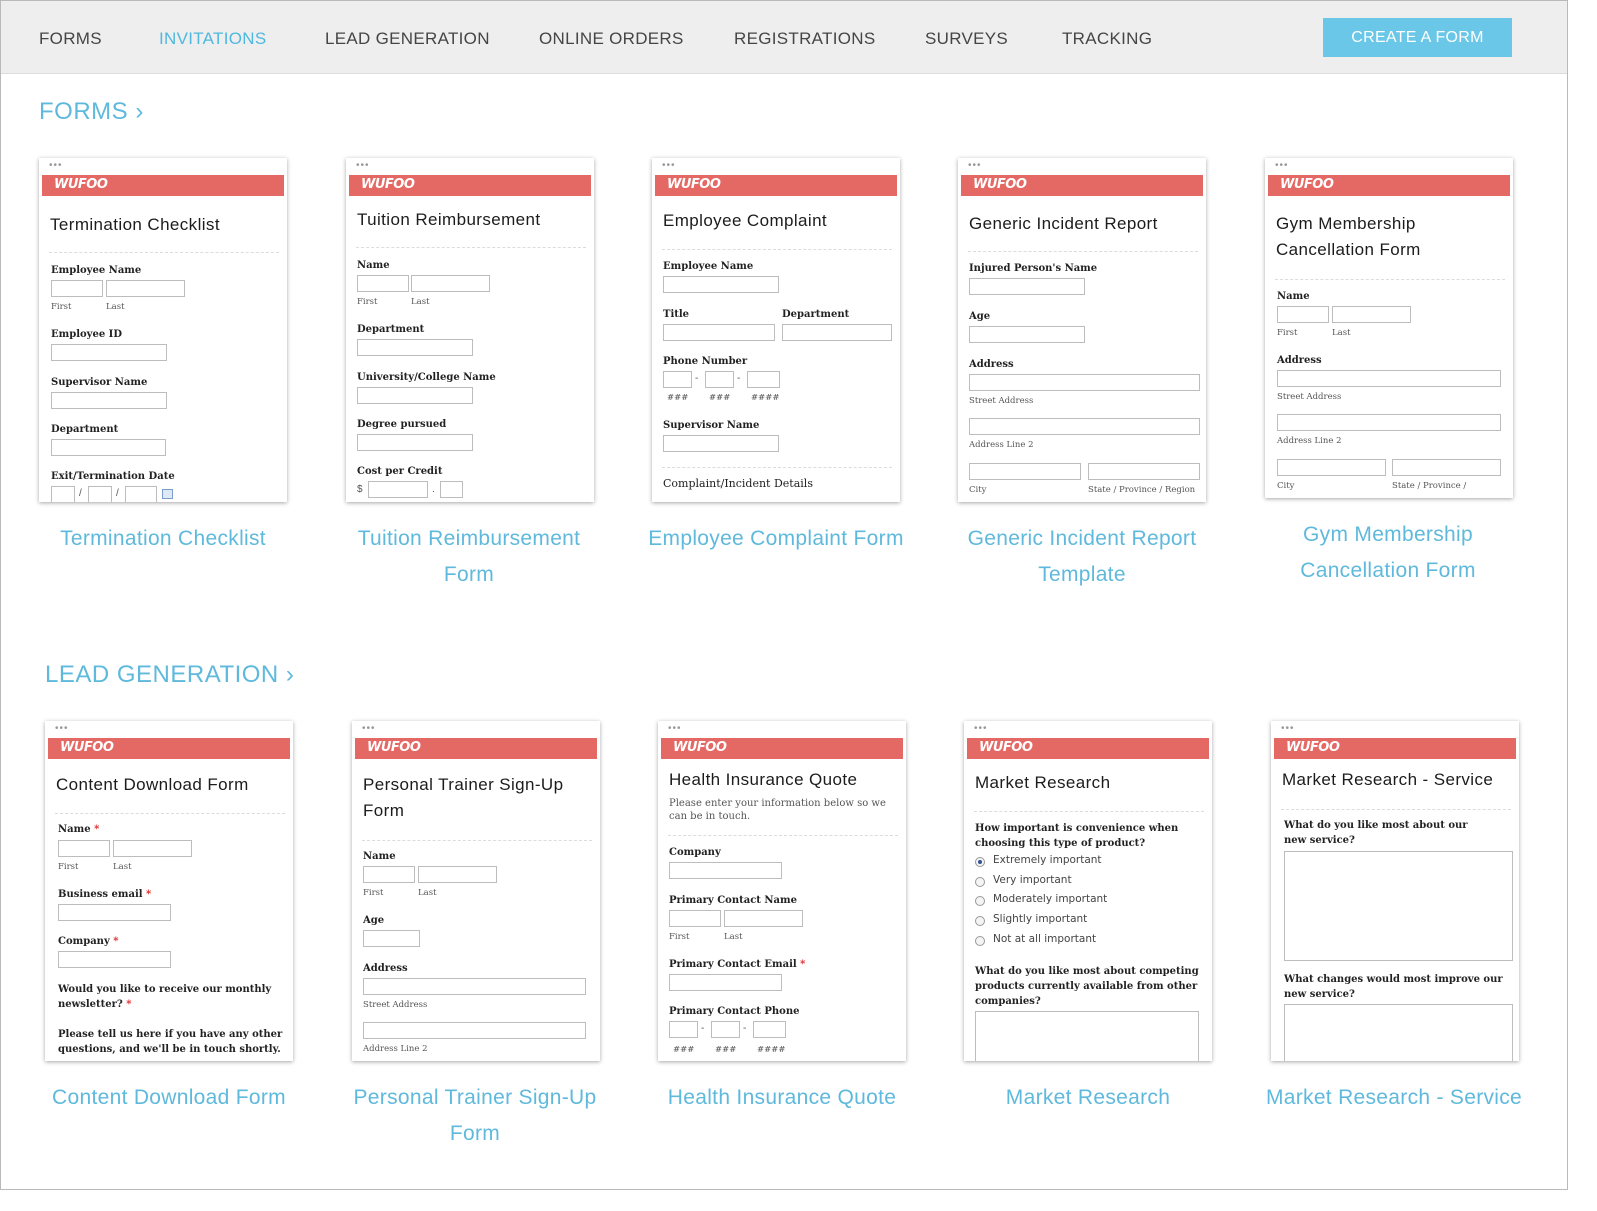 The width and height of the screenshot is (1597, 1211). Describe the element at coordinates (725, 982) in the screenshot. I see `email-input` at that location.